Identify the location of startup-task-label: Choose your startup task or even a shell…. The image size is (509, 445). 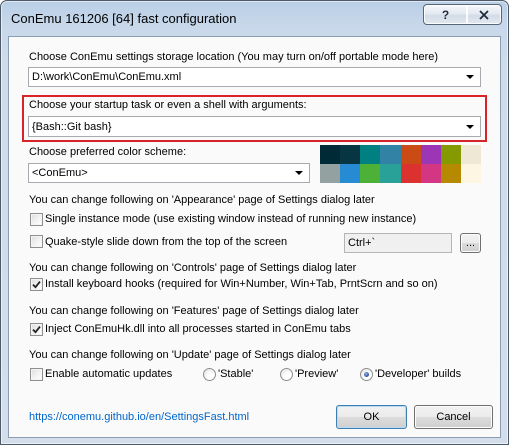
(168, 105).